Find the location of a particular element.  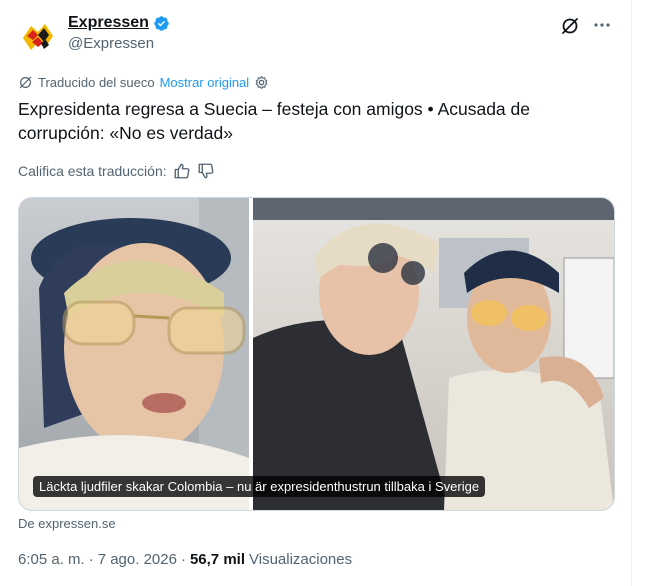

show-original-link: Mostrar original is located at coordinates (205, 82).